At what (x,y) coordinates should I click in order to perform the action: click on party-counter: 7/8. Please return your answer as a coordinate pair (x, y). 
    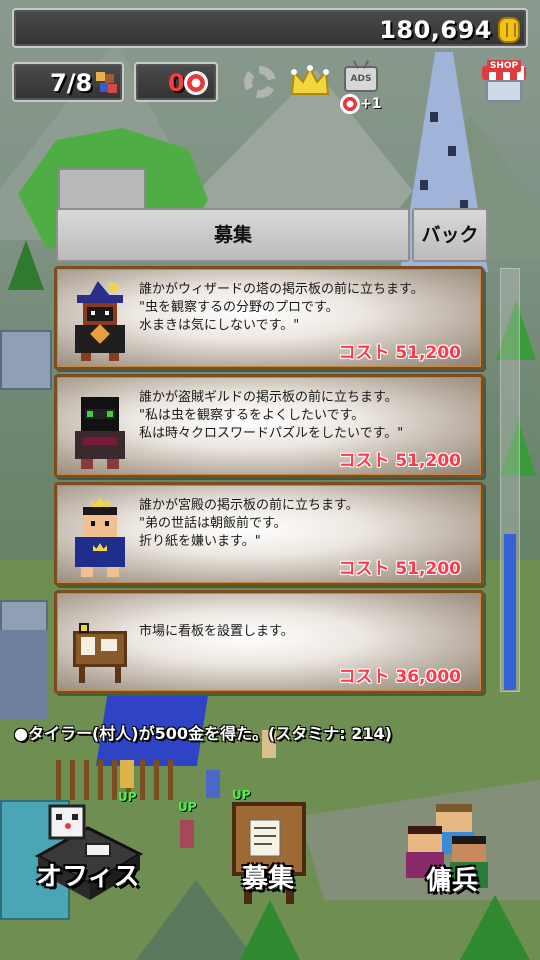
    Looking at the image, I should click on (68, 82).